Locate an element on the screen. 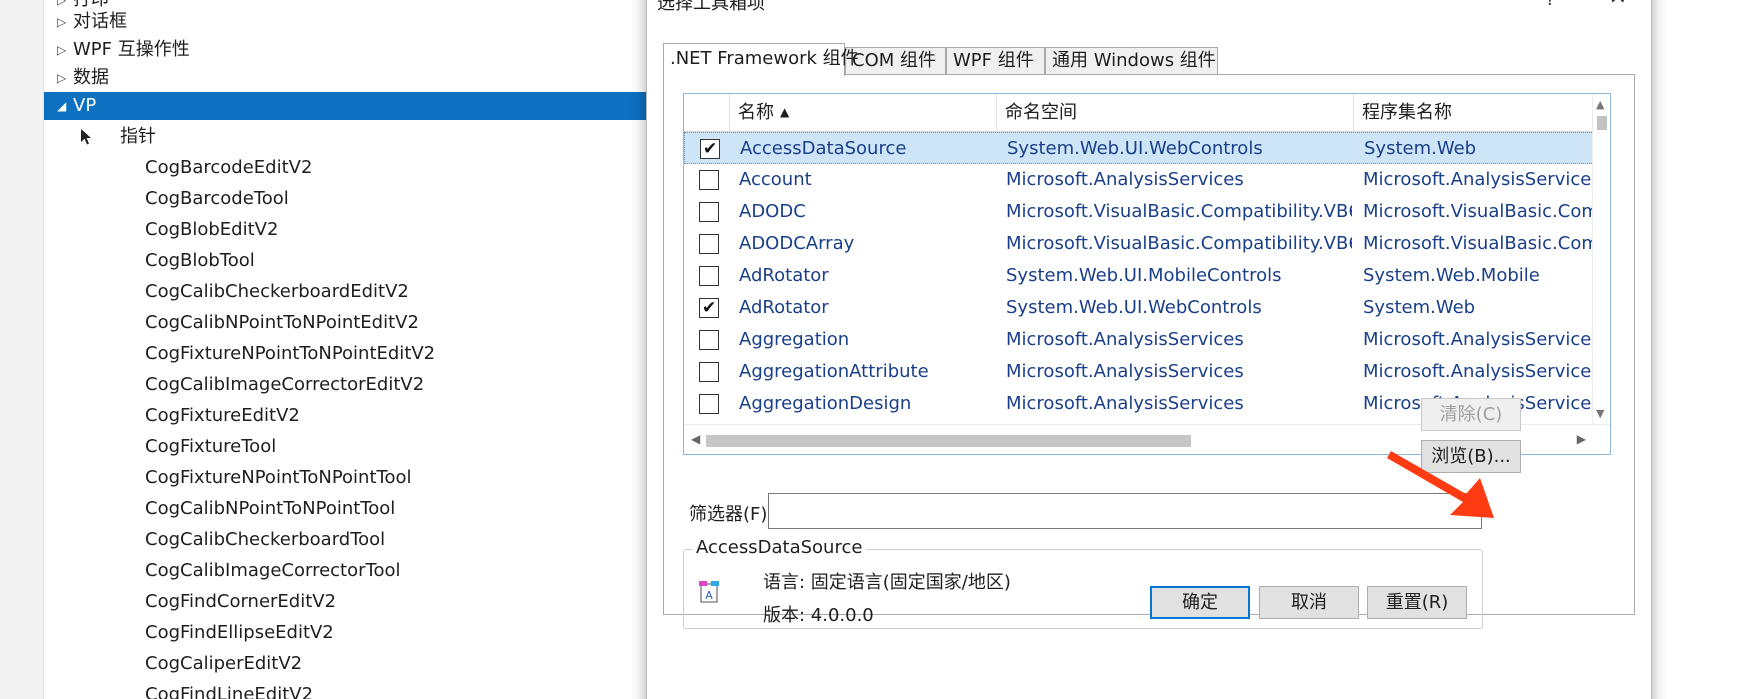 The height and width of the screenshot is (699, 1749). toolbox-item: CogCalibCheckerboardTool is located at coordinates (347, 540).